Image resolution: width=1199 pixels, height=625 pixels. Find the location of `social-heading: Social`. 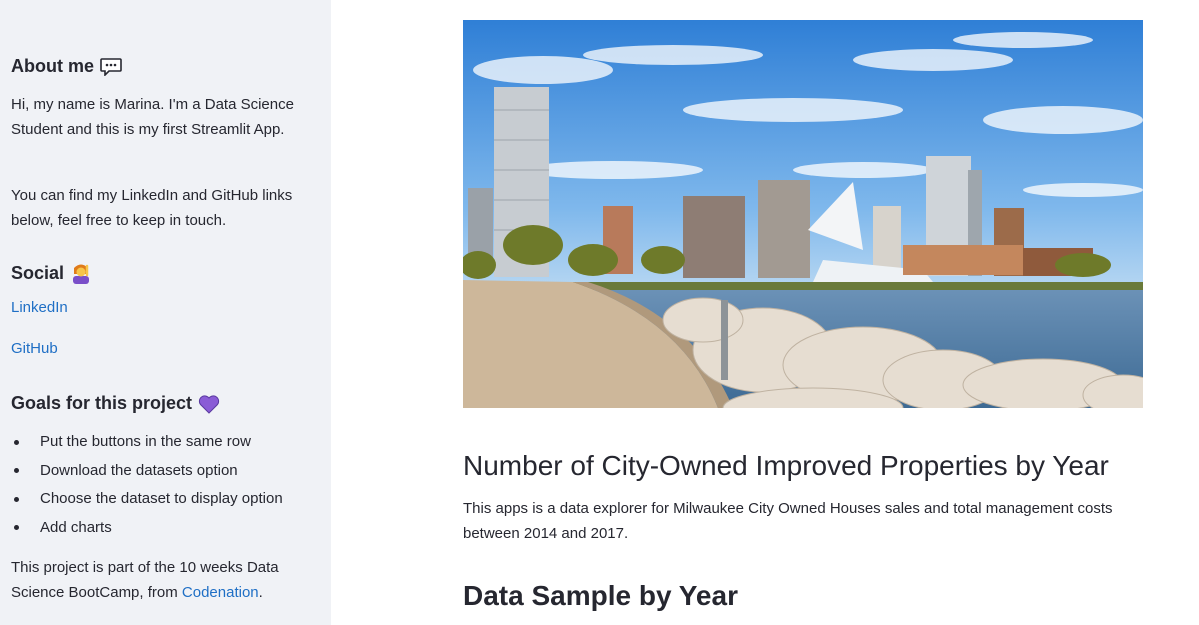

social-heading: Social is located at coordinates (51, 273).